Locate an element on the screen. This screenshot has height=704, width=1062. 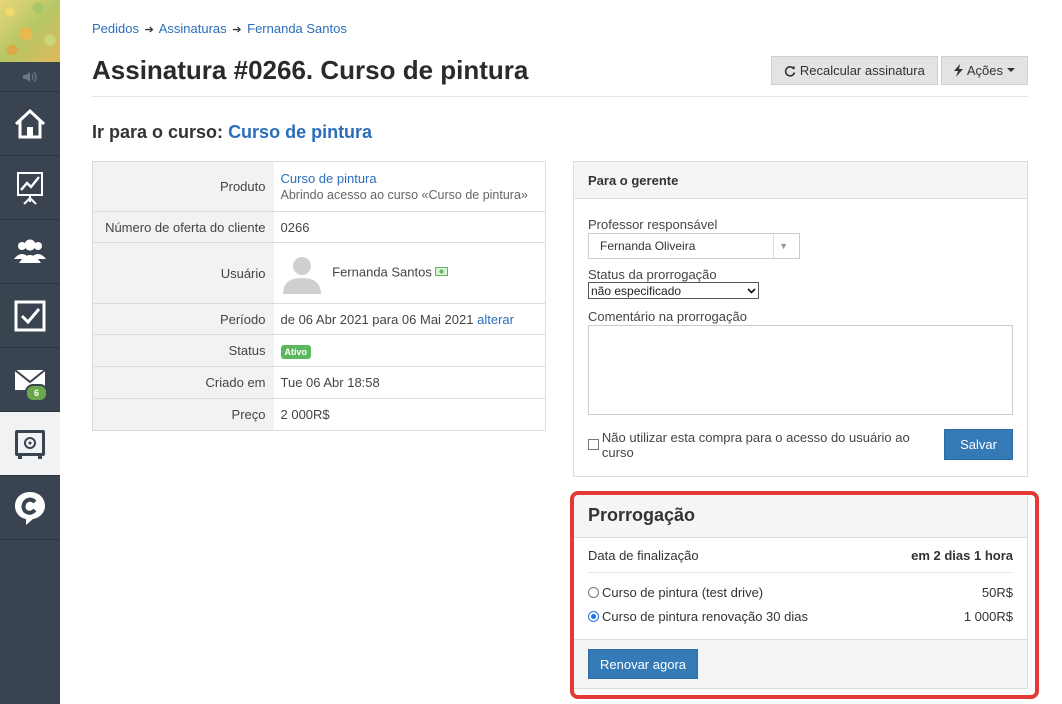
actions-label: Ações is located at coordinates (984, 70).